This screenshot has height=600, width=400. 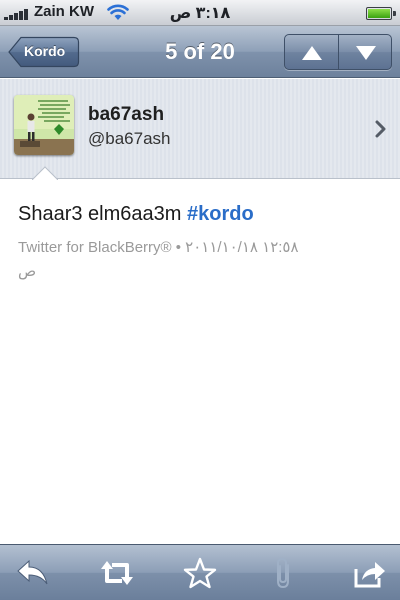 I want to click on user-display-name: ba67ash, so click(x=126, y=114).